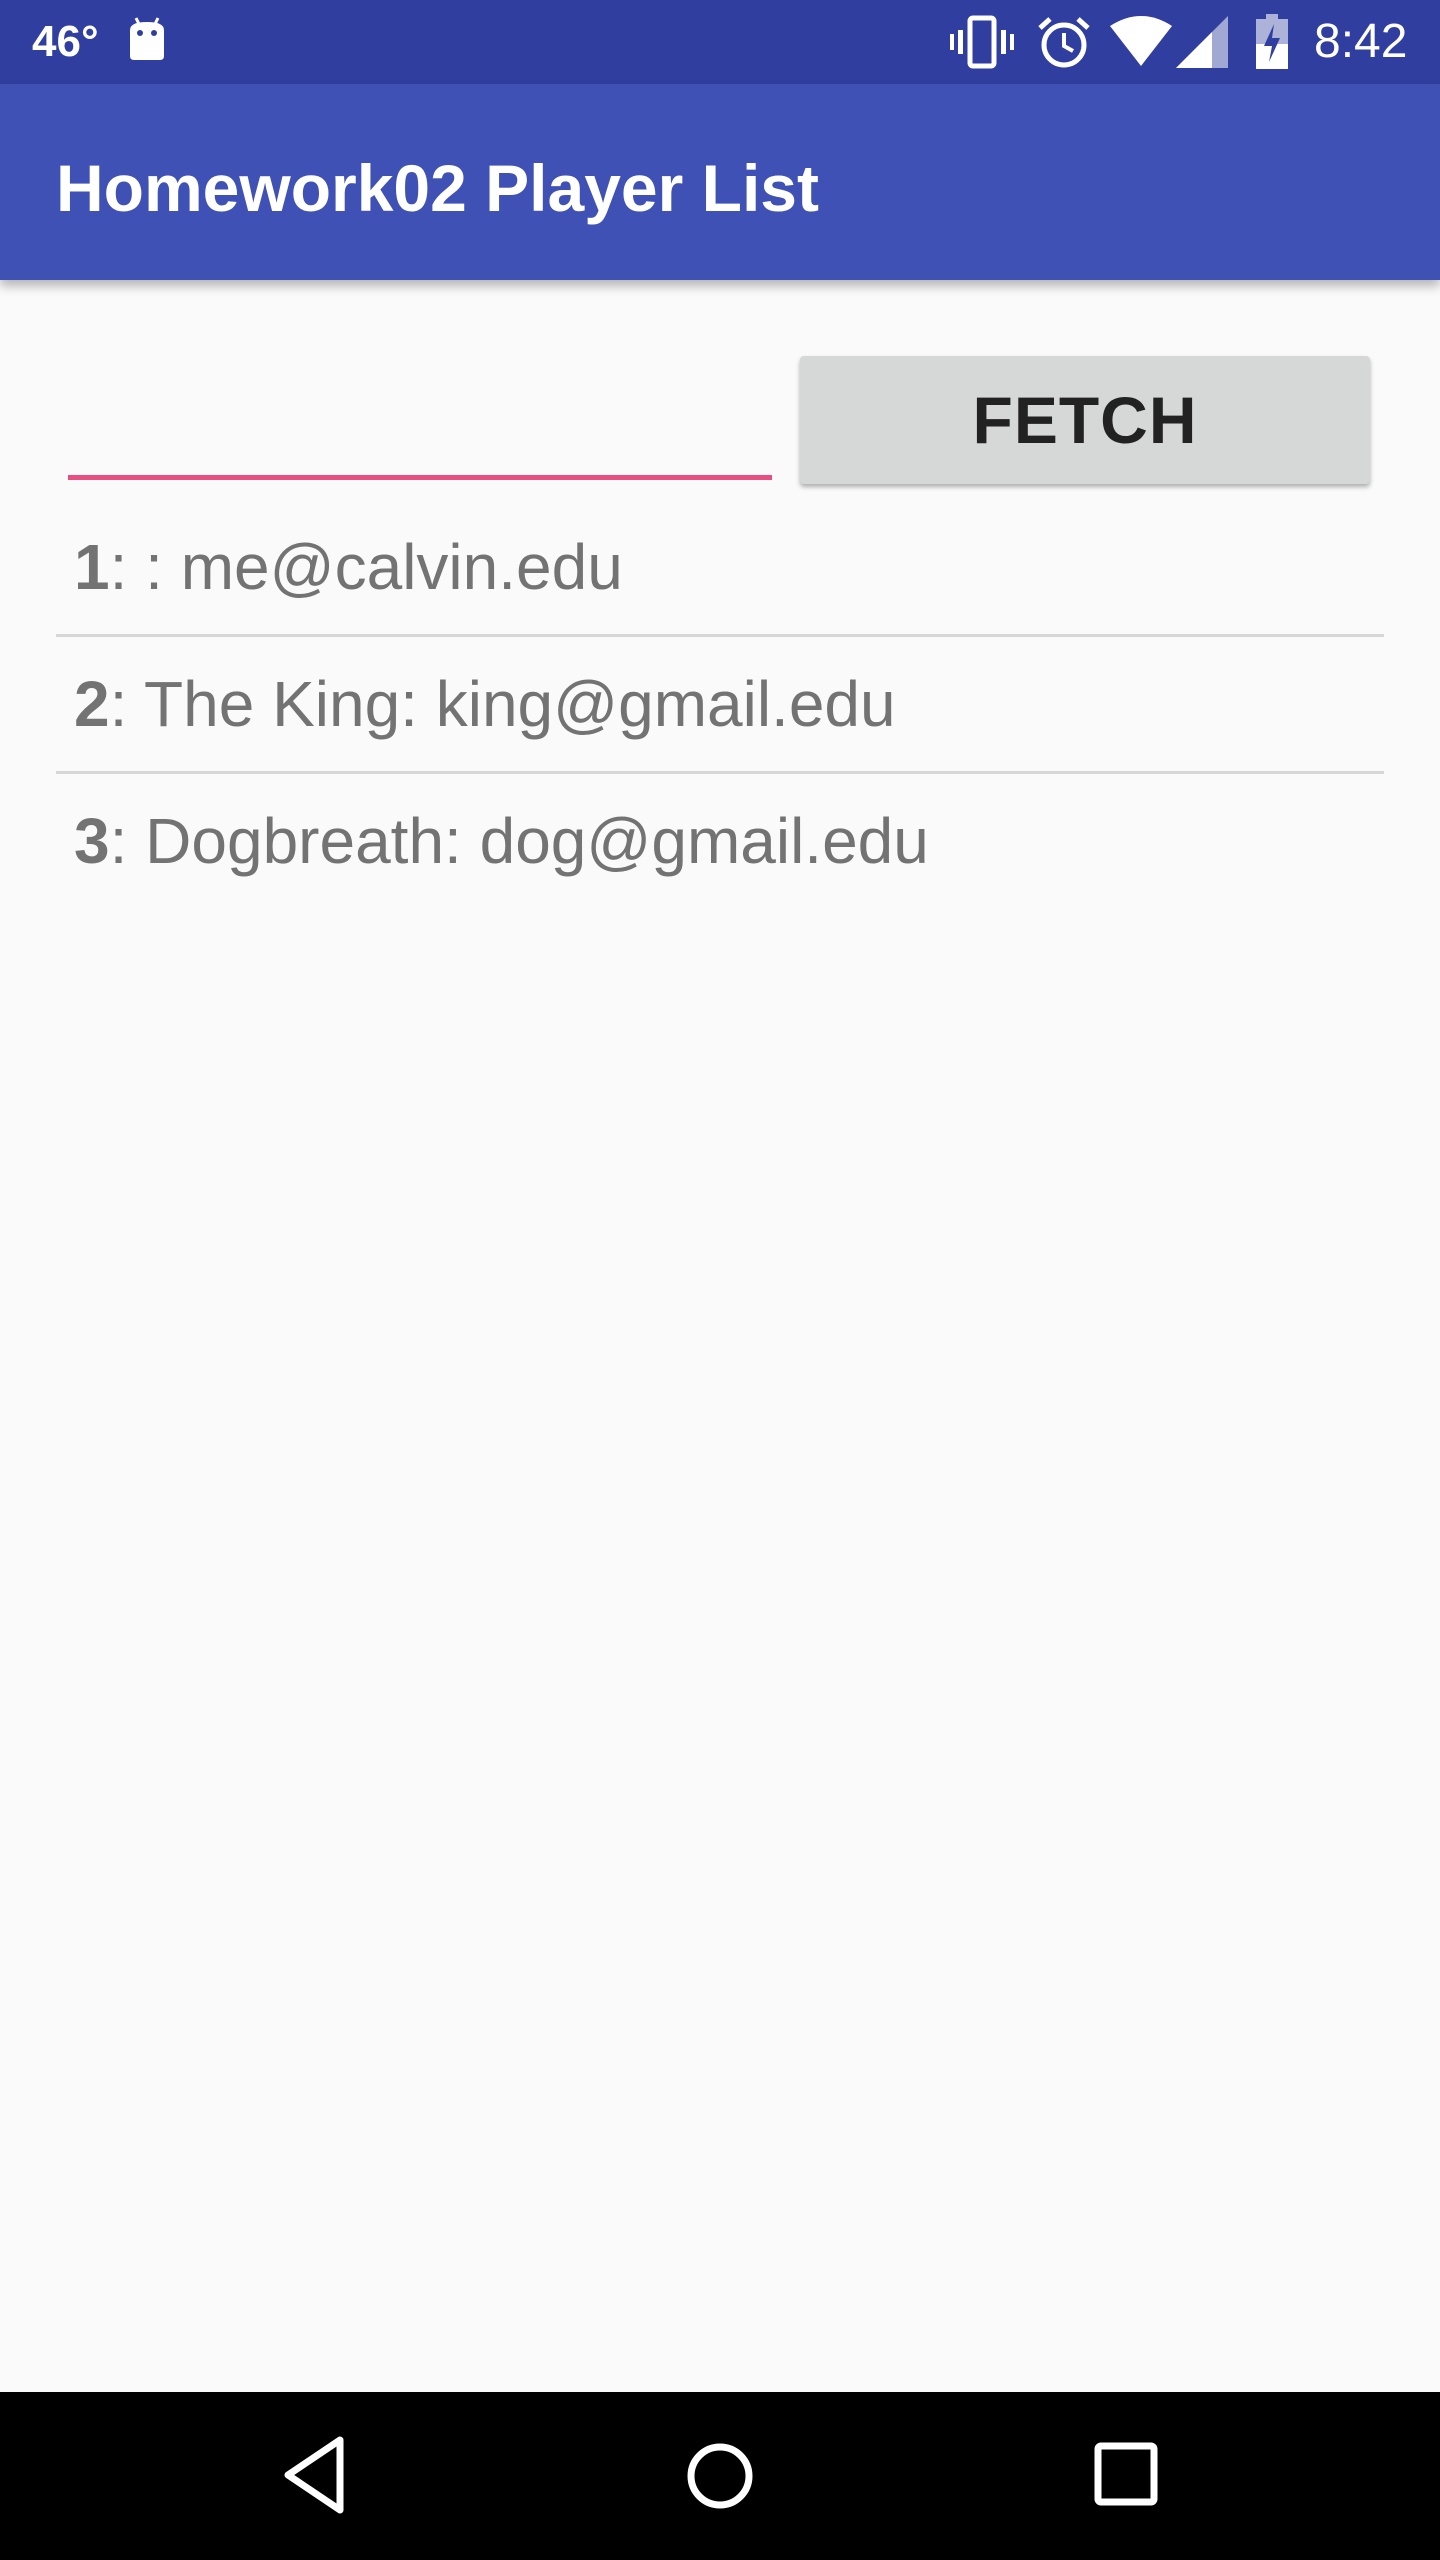 The image size is (1440, 2560). What do you see at coordinates (366, 567) in the screenshot?
I see `player-details: : : me@calvin.edu` at bounding box center [366, 567].